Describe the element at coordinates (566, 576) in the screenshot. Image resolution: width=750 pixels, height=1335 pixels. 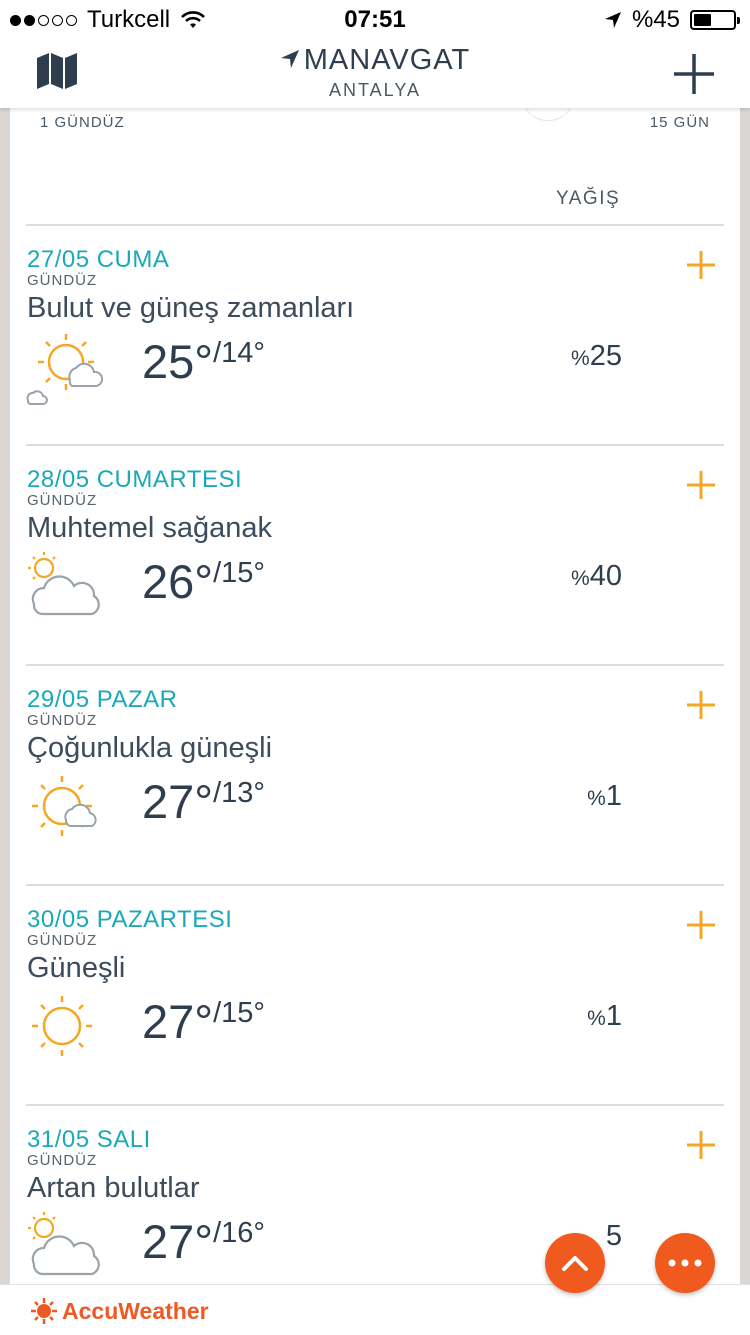
I see `precipitation-value: %40` at that location.